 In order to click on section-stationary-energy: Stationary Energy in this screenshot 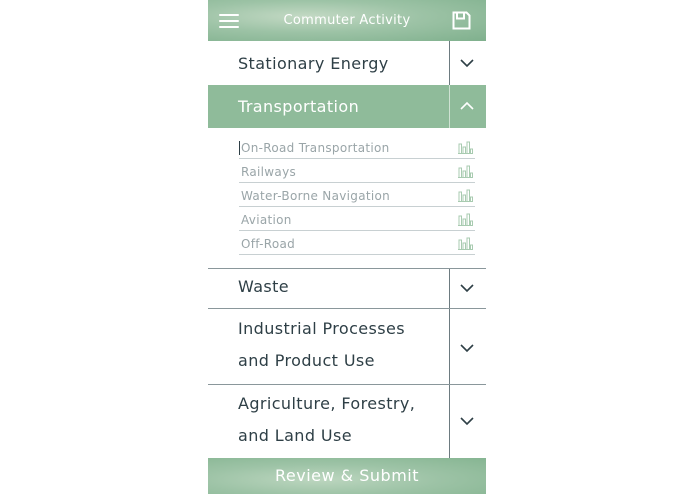, I will do `click(347, 63)`.